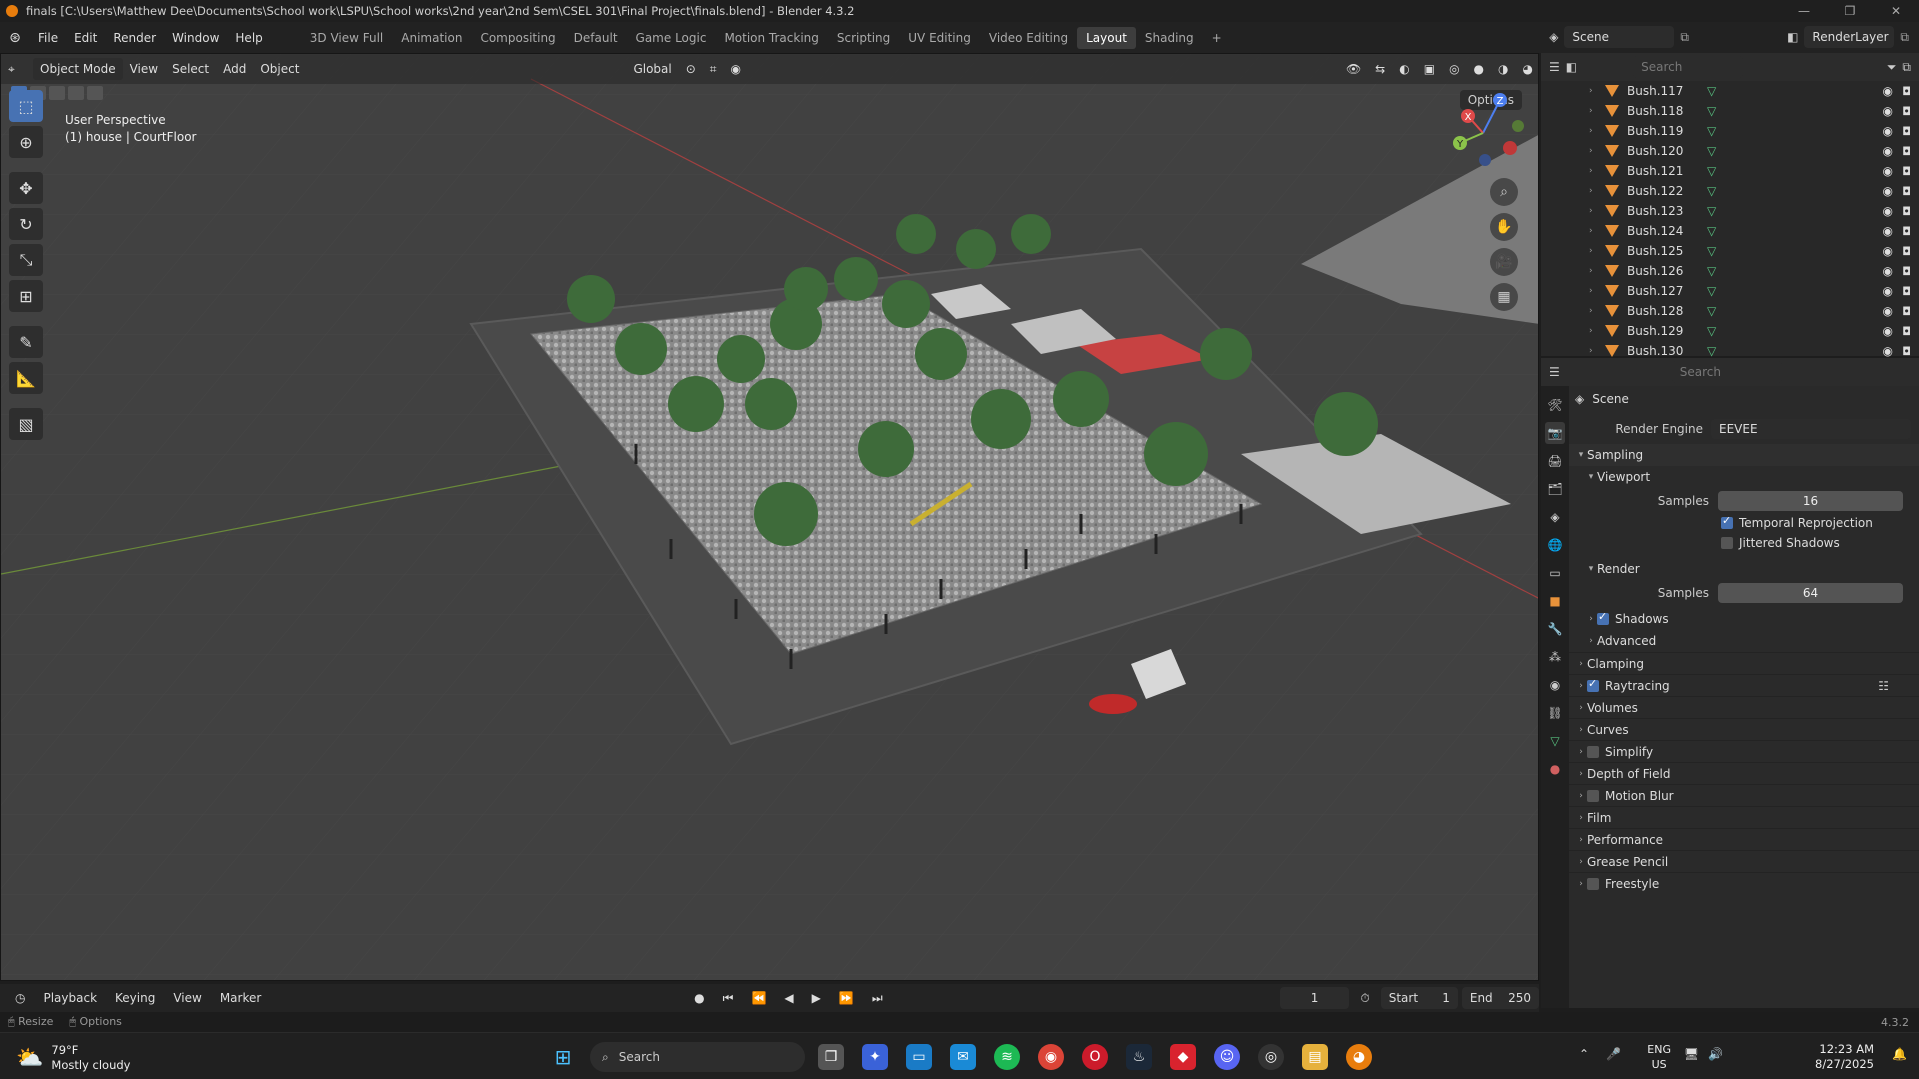 The width and height of the screenshot is (1919, 1079). Describe the element at coordinates (758, 998) in the screenshot. I see `jump-keyframe-back-icon: ⏪` at that location.